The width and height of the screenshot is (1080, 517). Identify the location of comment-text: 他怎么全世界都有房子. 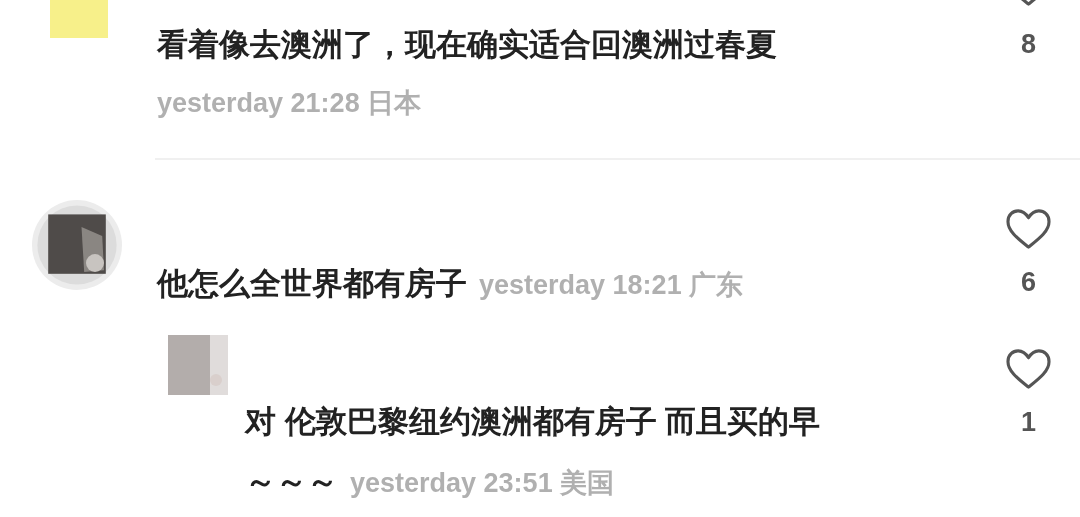
(312, 283).